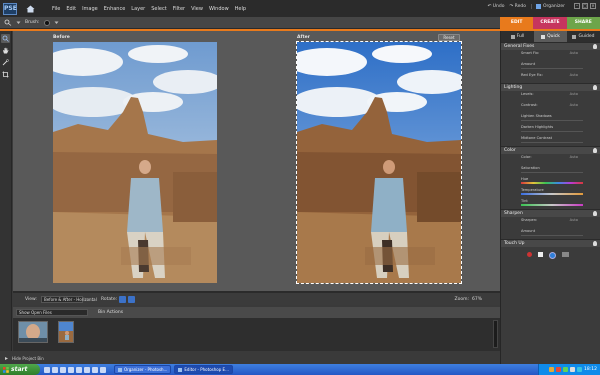  I want to click on show-files-select: Show Open Files, so click(52, 312).